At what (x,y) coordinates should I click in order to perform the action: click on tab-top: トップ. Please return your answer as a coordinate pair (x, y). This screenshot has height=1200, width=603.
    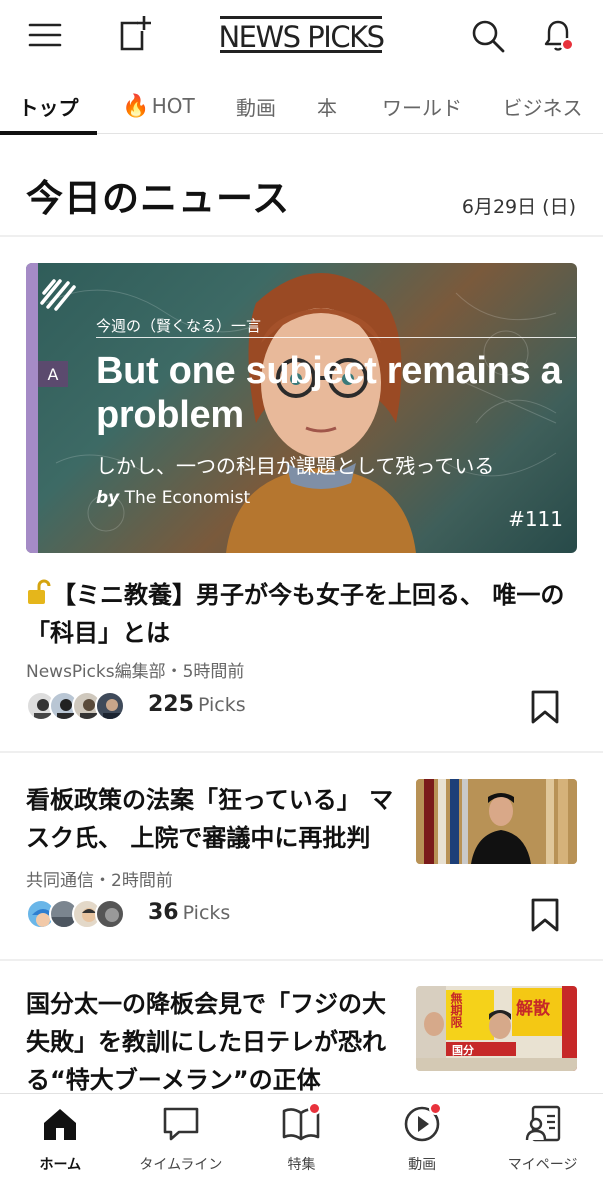
    Looking at the image, I should click on (48, 106).